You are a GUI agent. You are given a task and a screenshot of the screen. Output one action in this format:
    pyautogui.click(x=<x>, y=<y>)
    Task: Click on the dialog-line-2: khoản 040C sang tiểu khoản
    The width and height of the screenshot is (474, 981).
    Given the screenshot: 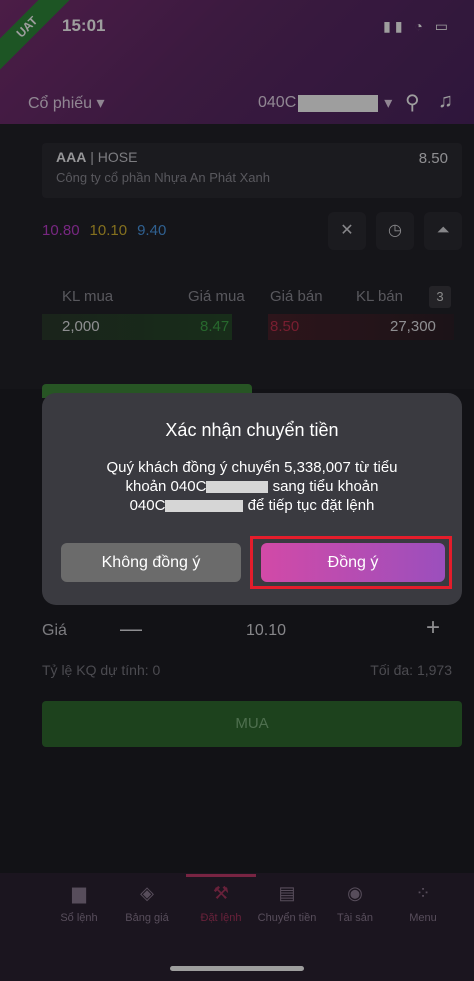 What is the action you would take?
    pyautogui.click(x=252, y=486)
    